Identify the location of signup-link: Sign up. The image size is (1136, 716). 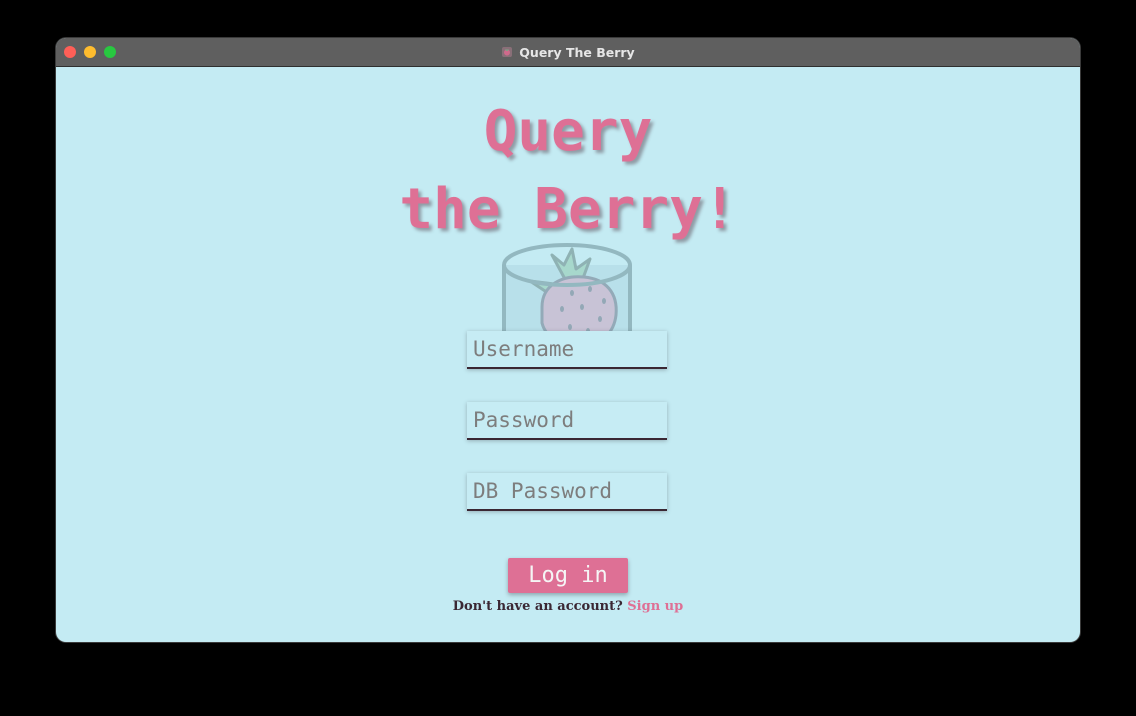
(655, 606).